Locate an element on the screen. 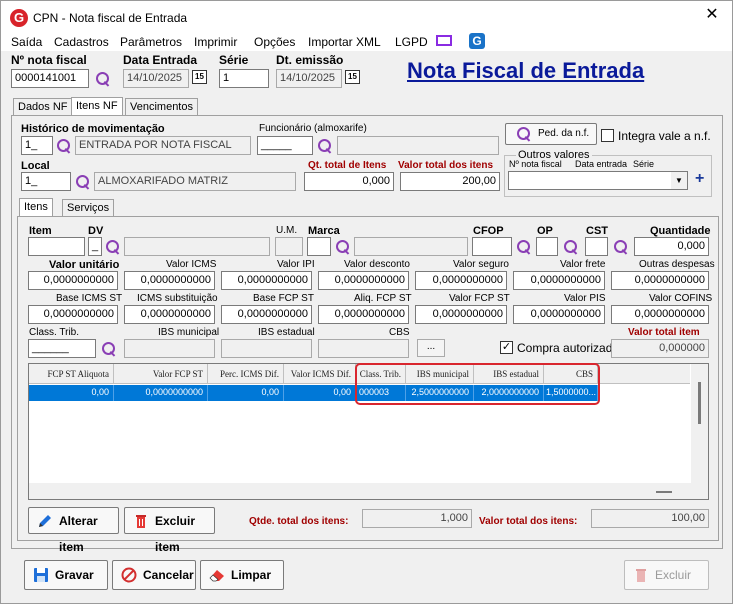 The image size is (733, 604). search-op-icon is located at coordinates (571, 247).